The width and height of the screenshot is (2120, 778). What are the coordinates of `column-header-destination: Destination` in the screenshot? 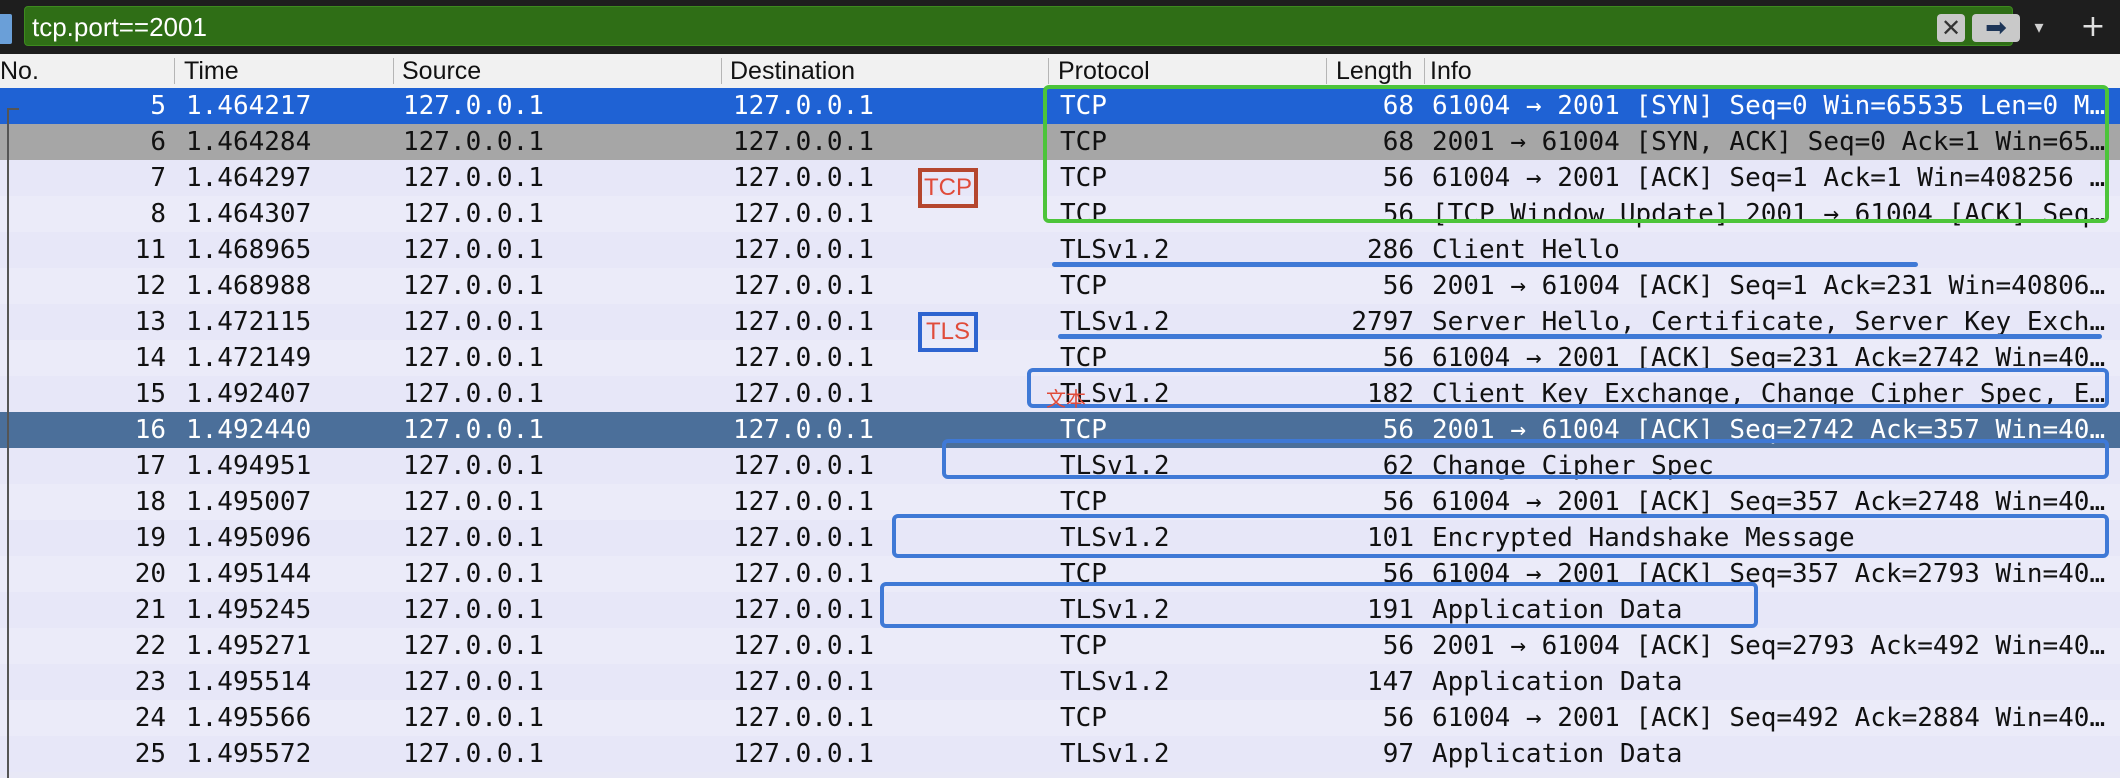 It's located at (885, 71).